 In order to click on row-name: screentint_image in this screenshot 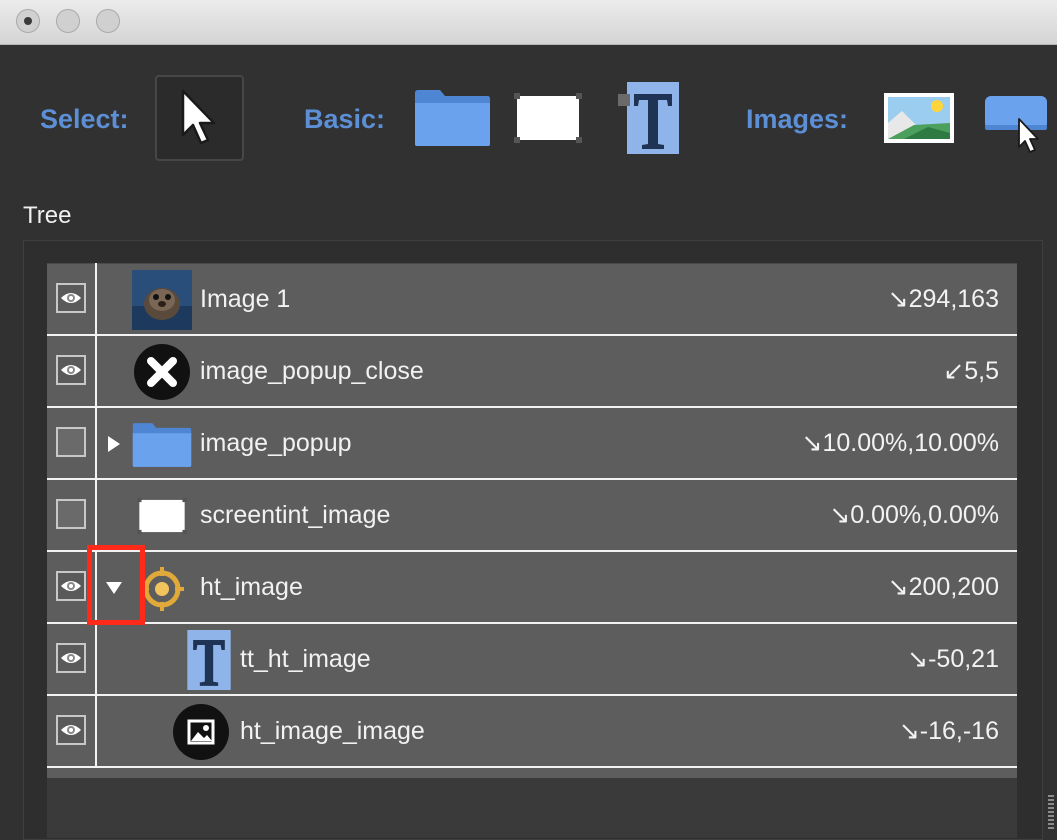, I will do `click(295, 515)`.